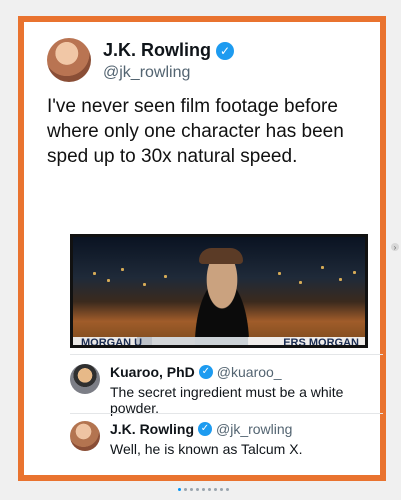  Describe the element at coordinates (157, 50) in the screenshot. I see `author-name: J.K. Rowling` at that location.